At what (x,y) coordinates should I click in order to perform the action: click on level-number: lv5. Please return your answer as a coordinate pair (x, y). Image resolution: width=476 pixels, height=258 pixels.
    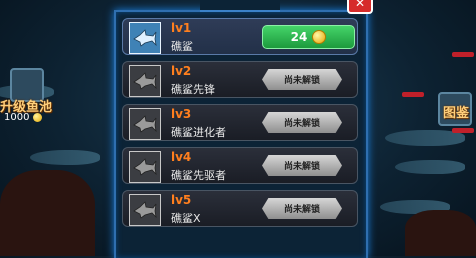
    Looking at the image, I should click on (181, 200).